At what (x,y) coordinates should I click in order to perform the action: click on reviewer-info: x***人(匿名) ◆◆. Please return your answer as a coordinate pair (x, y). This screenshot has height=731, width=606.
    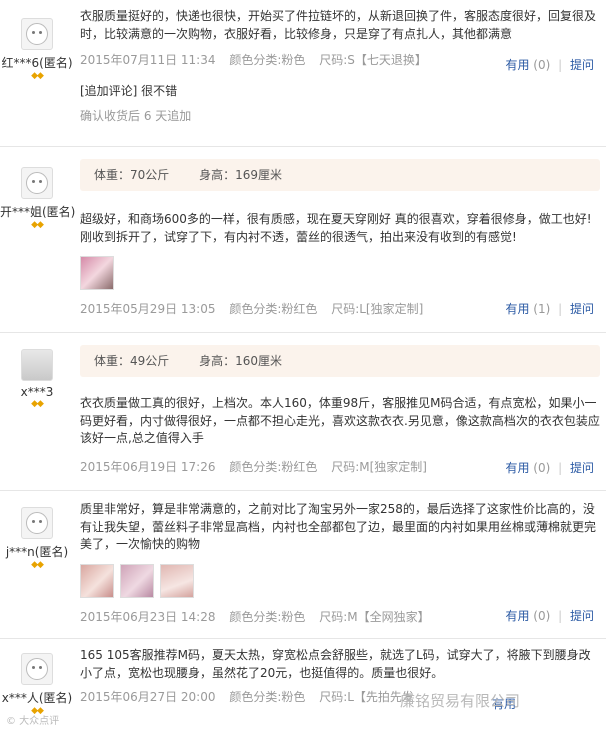
    Looking at the image, I should click on (37, 684).